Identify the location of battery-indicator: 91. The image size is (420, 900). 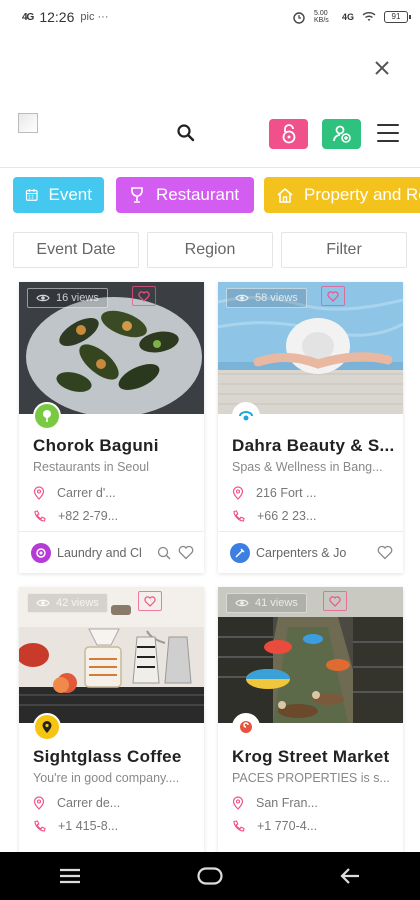
(397, 17).